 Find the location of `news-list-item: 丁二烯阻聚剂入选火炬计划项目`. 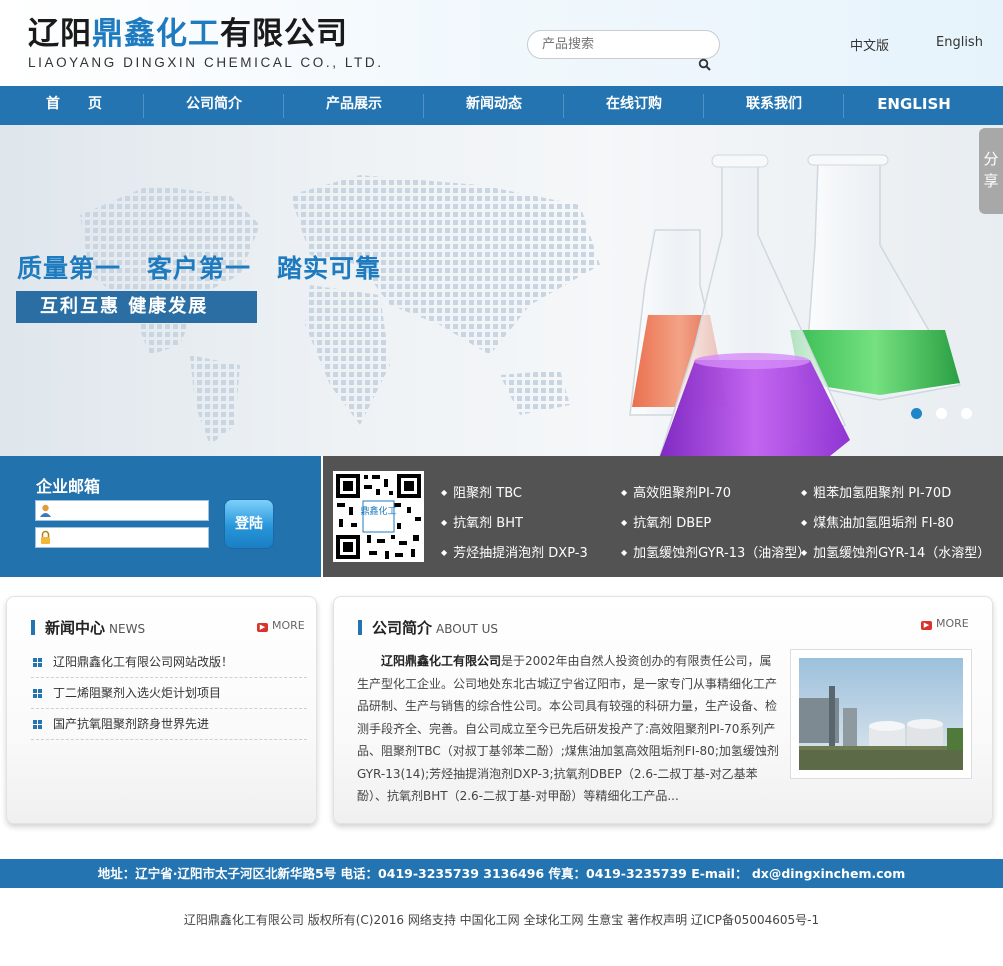

news-list-item: 丁二烯阻聚剂入选火炬计划项目 is located at coordinates (169, 693).